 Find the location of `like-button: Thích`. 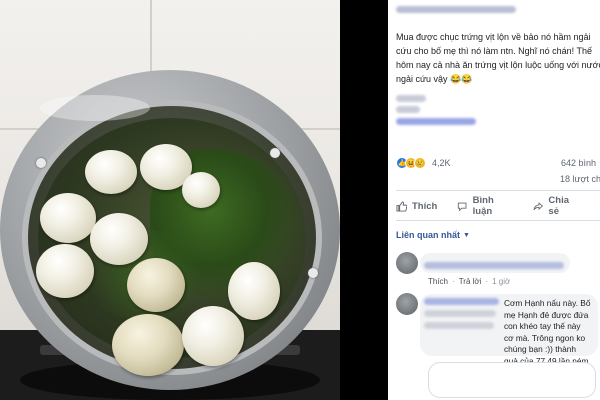

like-button: Thích is located at coordinates (416, 206).